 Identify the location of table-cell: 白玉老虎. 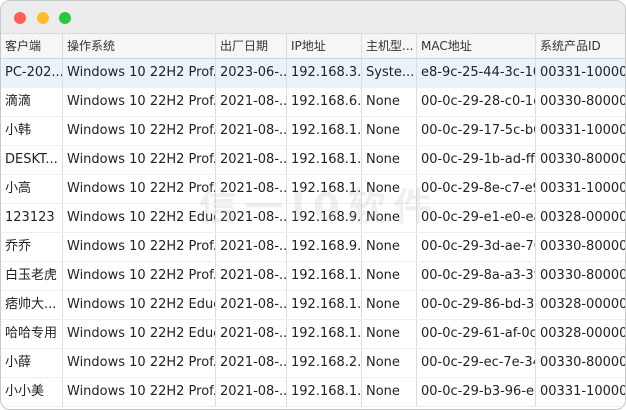
(32, 276).